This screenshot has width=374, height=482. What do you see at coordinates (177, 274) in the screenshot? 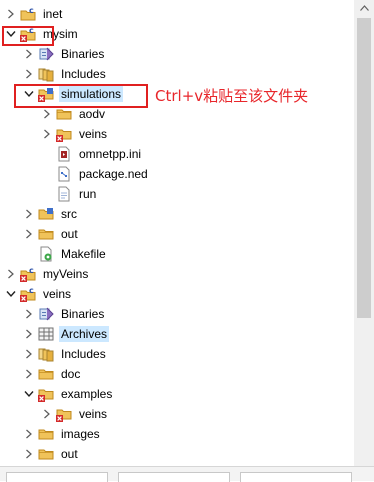
I see `tree-item-myveins: c myVeins` at bounding box center [177, 274].